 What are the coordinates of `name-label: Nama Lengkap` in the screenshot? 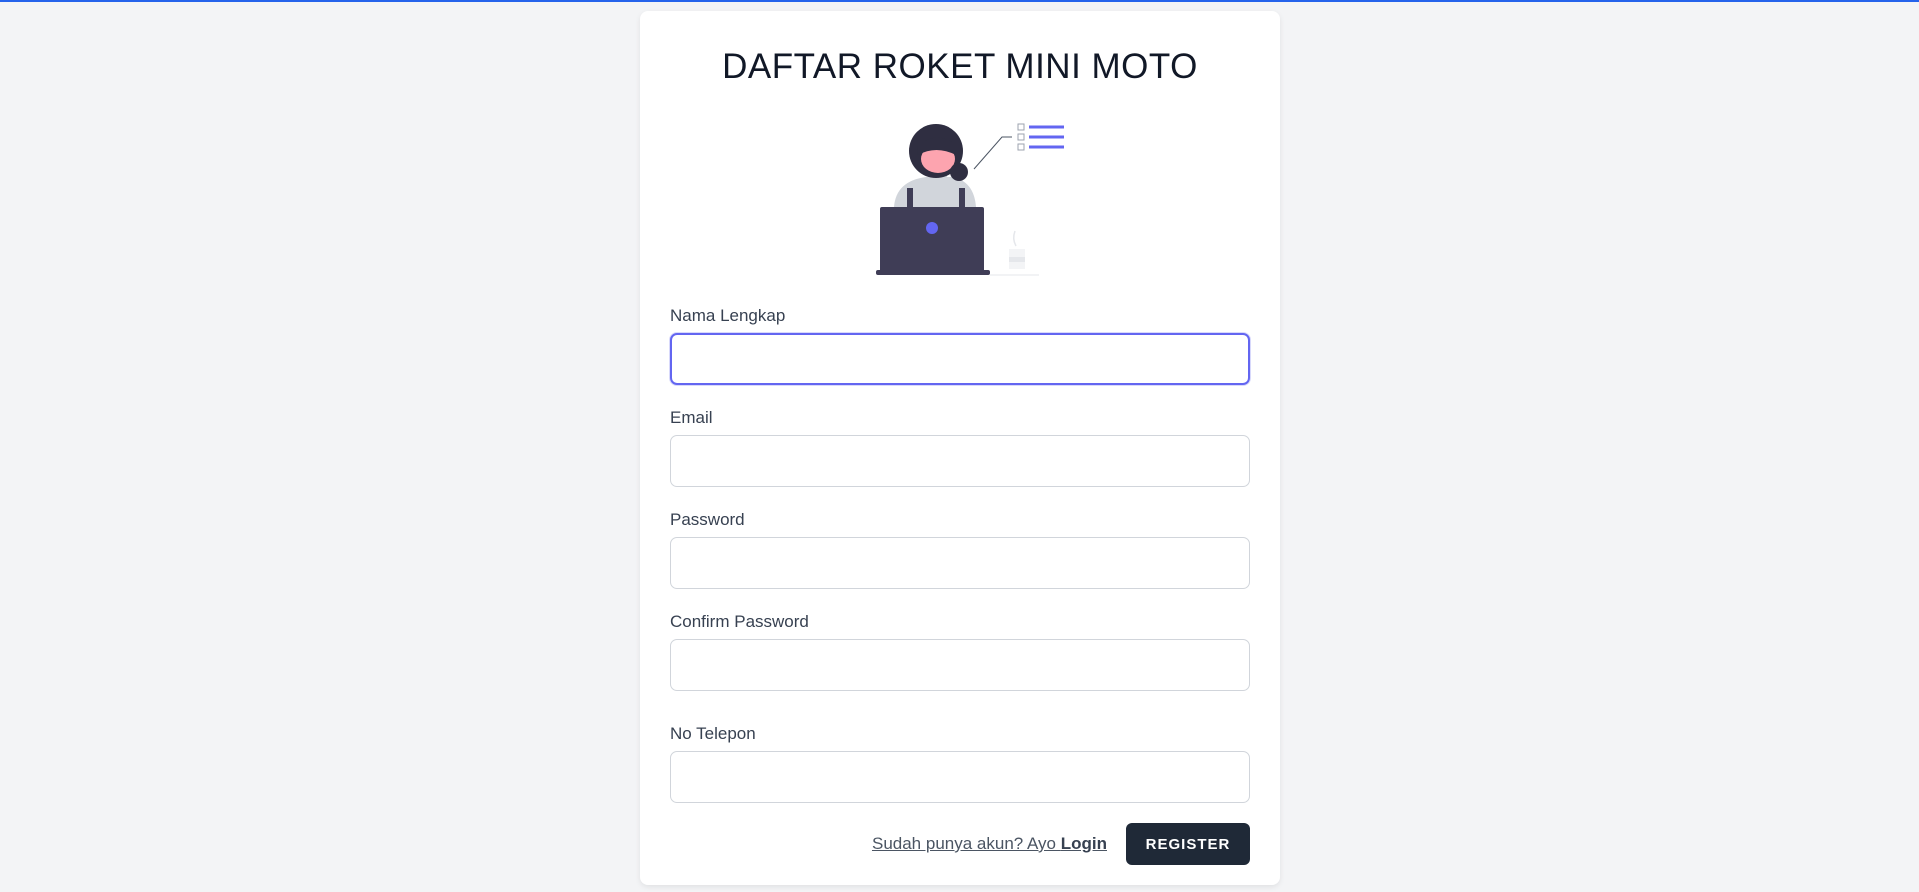 It's located at (728, 315).